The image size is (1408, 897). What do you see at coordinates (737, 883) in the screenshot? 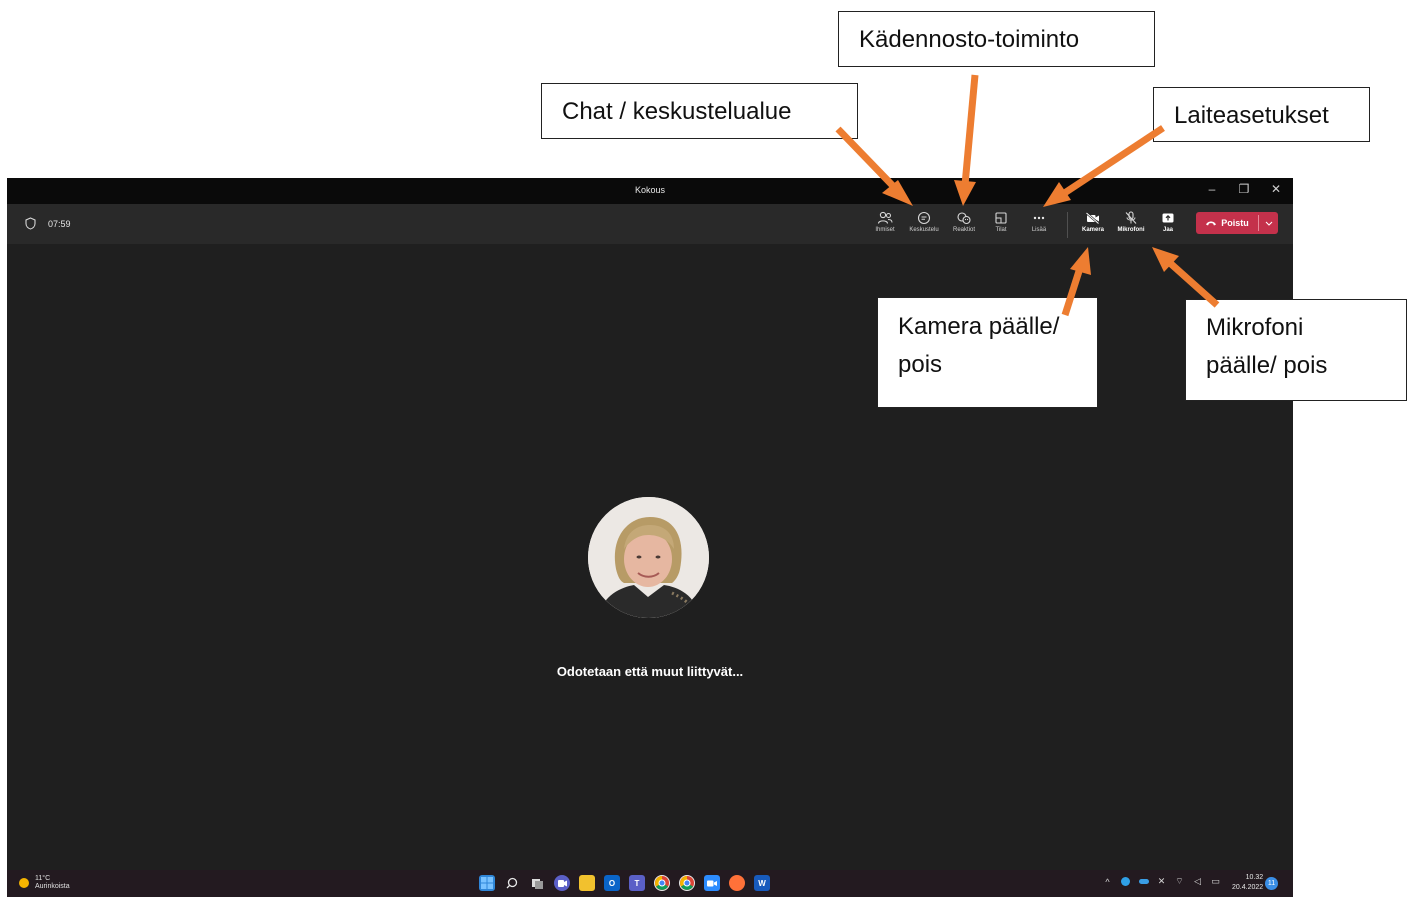
I see `firefox-icon` at bounding box center [737, 883].